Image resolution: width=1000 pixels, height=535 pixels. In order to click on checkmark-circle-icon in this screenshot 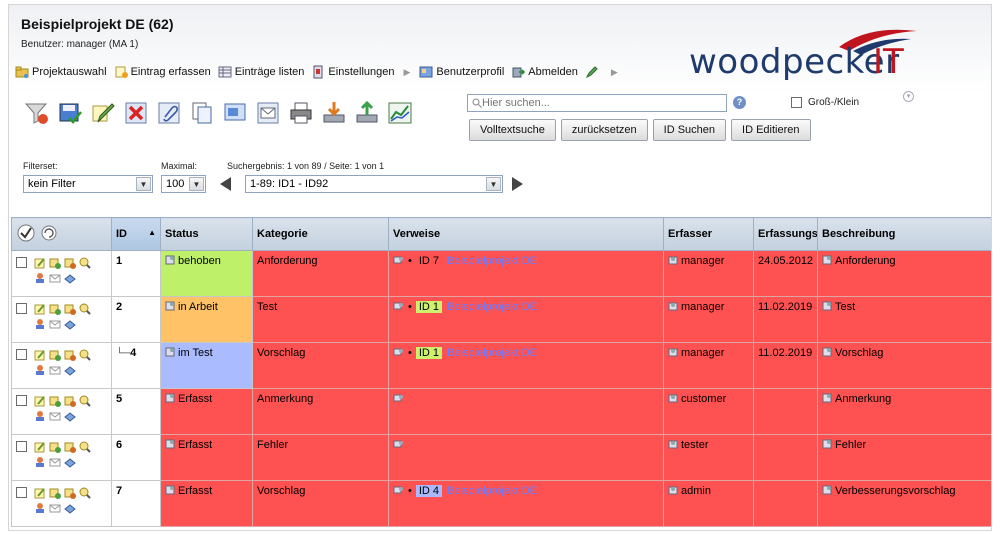, I will do `click(26, 233)`.